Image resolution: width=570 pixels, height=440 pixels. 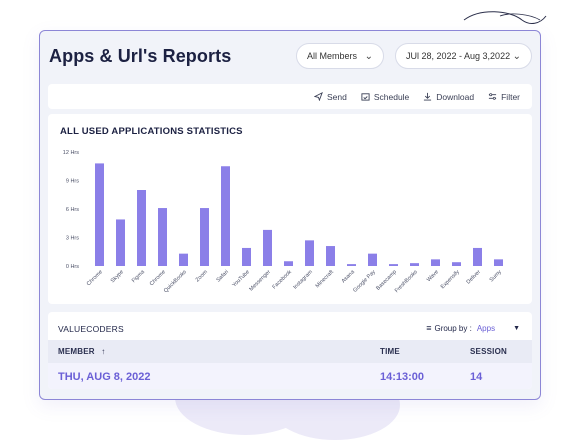 What do you see at coordinates (486, 328) in the screenshot?
I see `group-by-value: Apps` at bounding box center [486, 328].